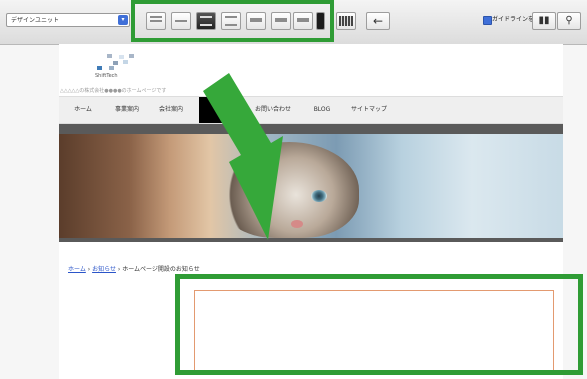 The height and width of the screenshot is (379, 587). What do you see at coordinates (161, 269) in the screenshot?
I see `breadcrumb-current: ホームページ開設のお知らせ` at bounding box center [161, 269].